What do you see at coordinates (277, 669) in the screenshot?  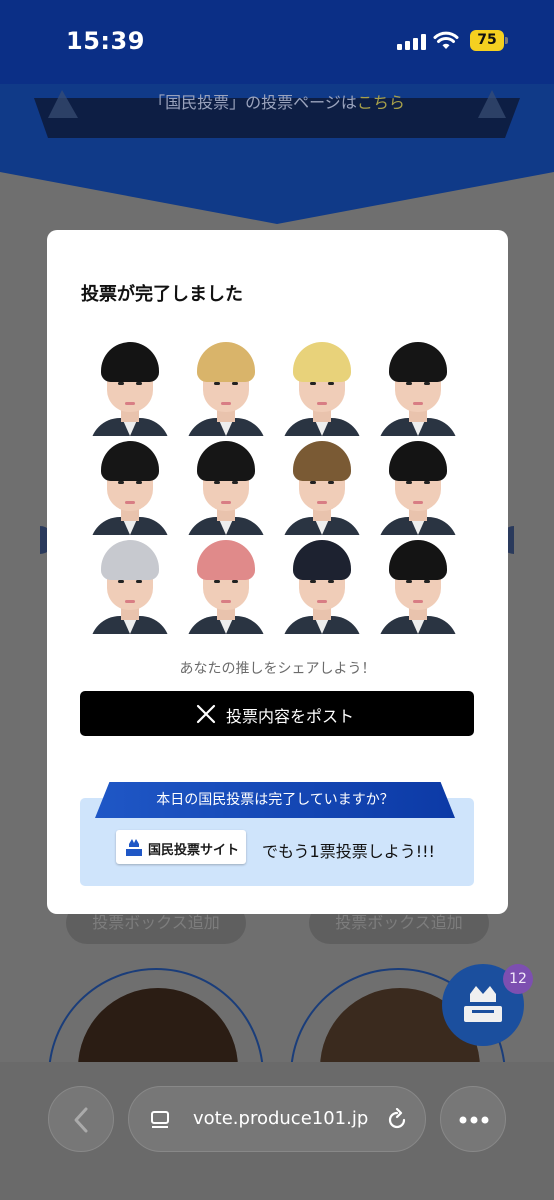 I see `share-caption: あなたの推しをシェアしよう！` at bounding box center [277, 669].